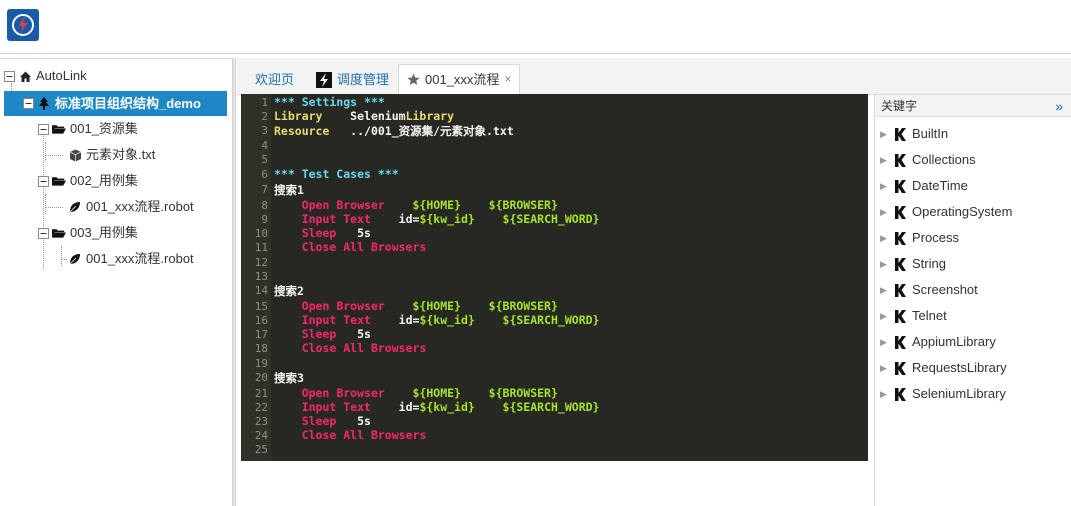 This screenshot has height=506, width=1071. I want to click on tree-folder-cases-002: 002_用例集, so click(88, 181).